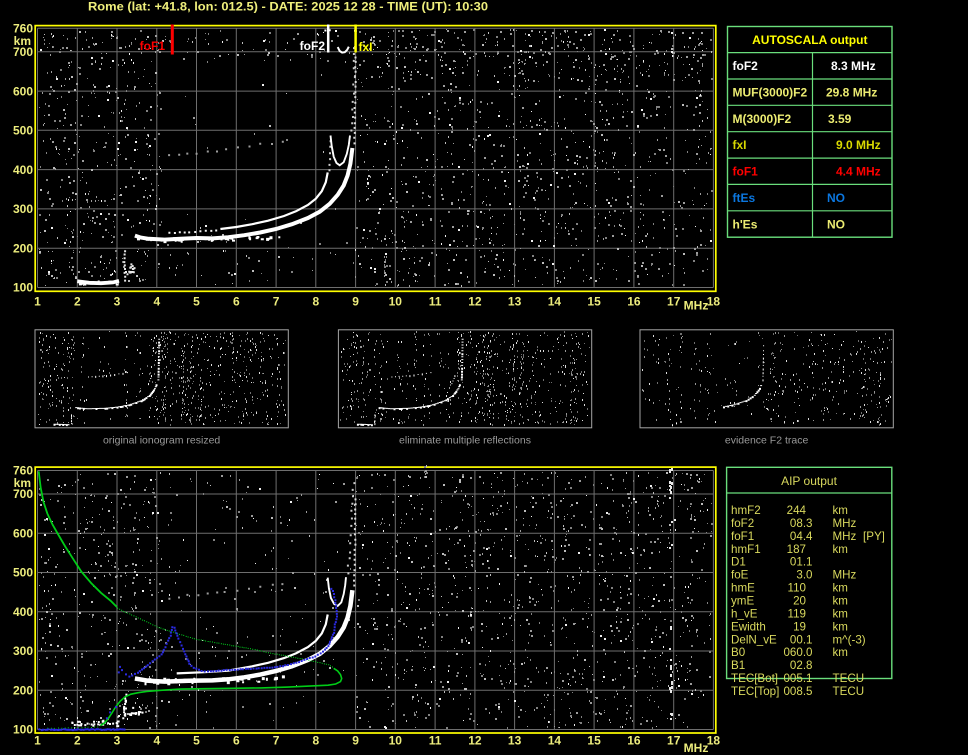 The height and width of the screenshot is (755, 968). What do you see at coordinates (762, 119) in the screenshot?
I see `svg-text: M(3000)F2` at bounding box center [762, 119].